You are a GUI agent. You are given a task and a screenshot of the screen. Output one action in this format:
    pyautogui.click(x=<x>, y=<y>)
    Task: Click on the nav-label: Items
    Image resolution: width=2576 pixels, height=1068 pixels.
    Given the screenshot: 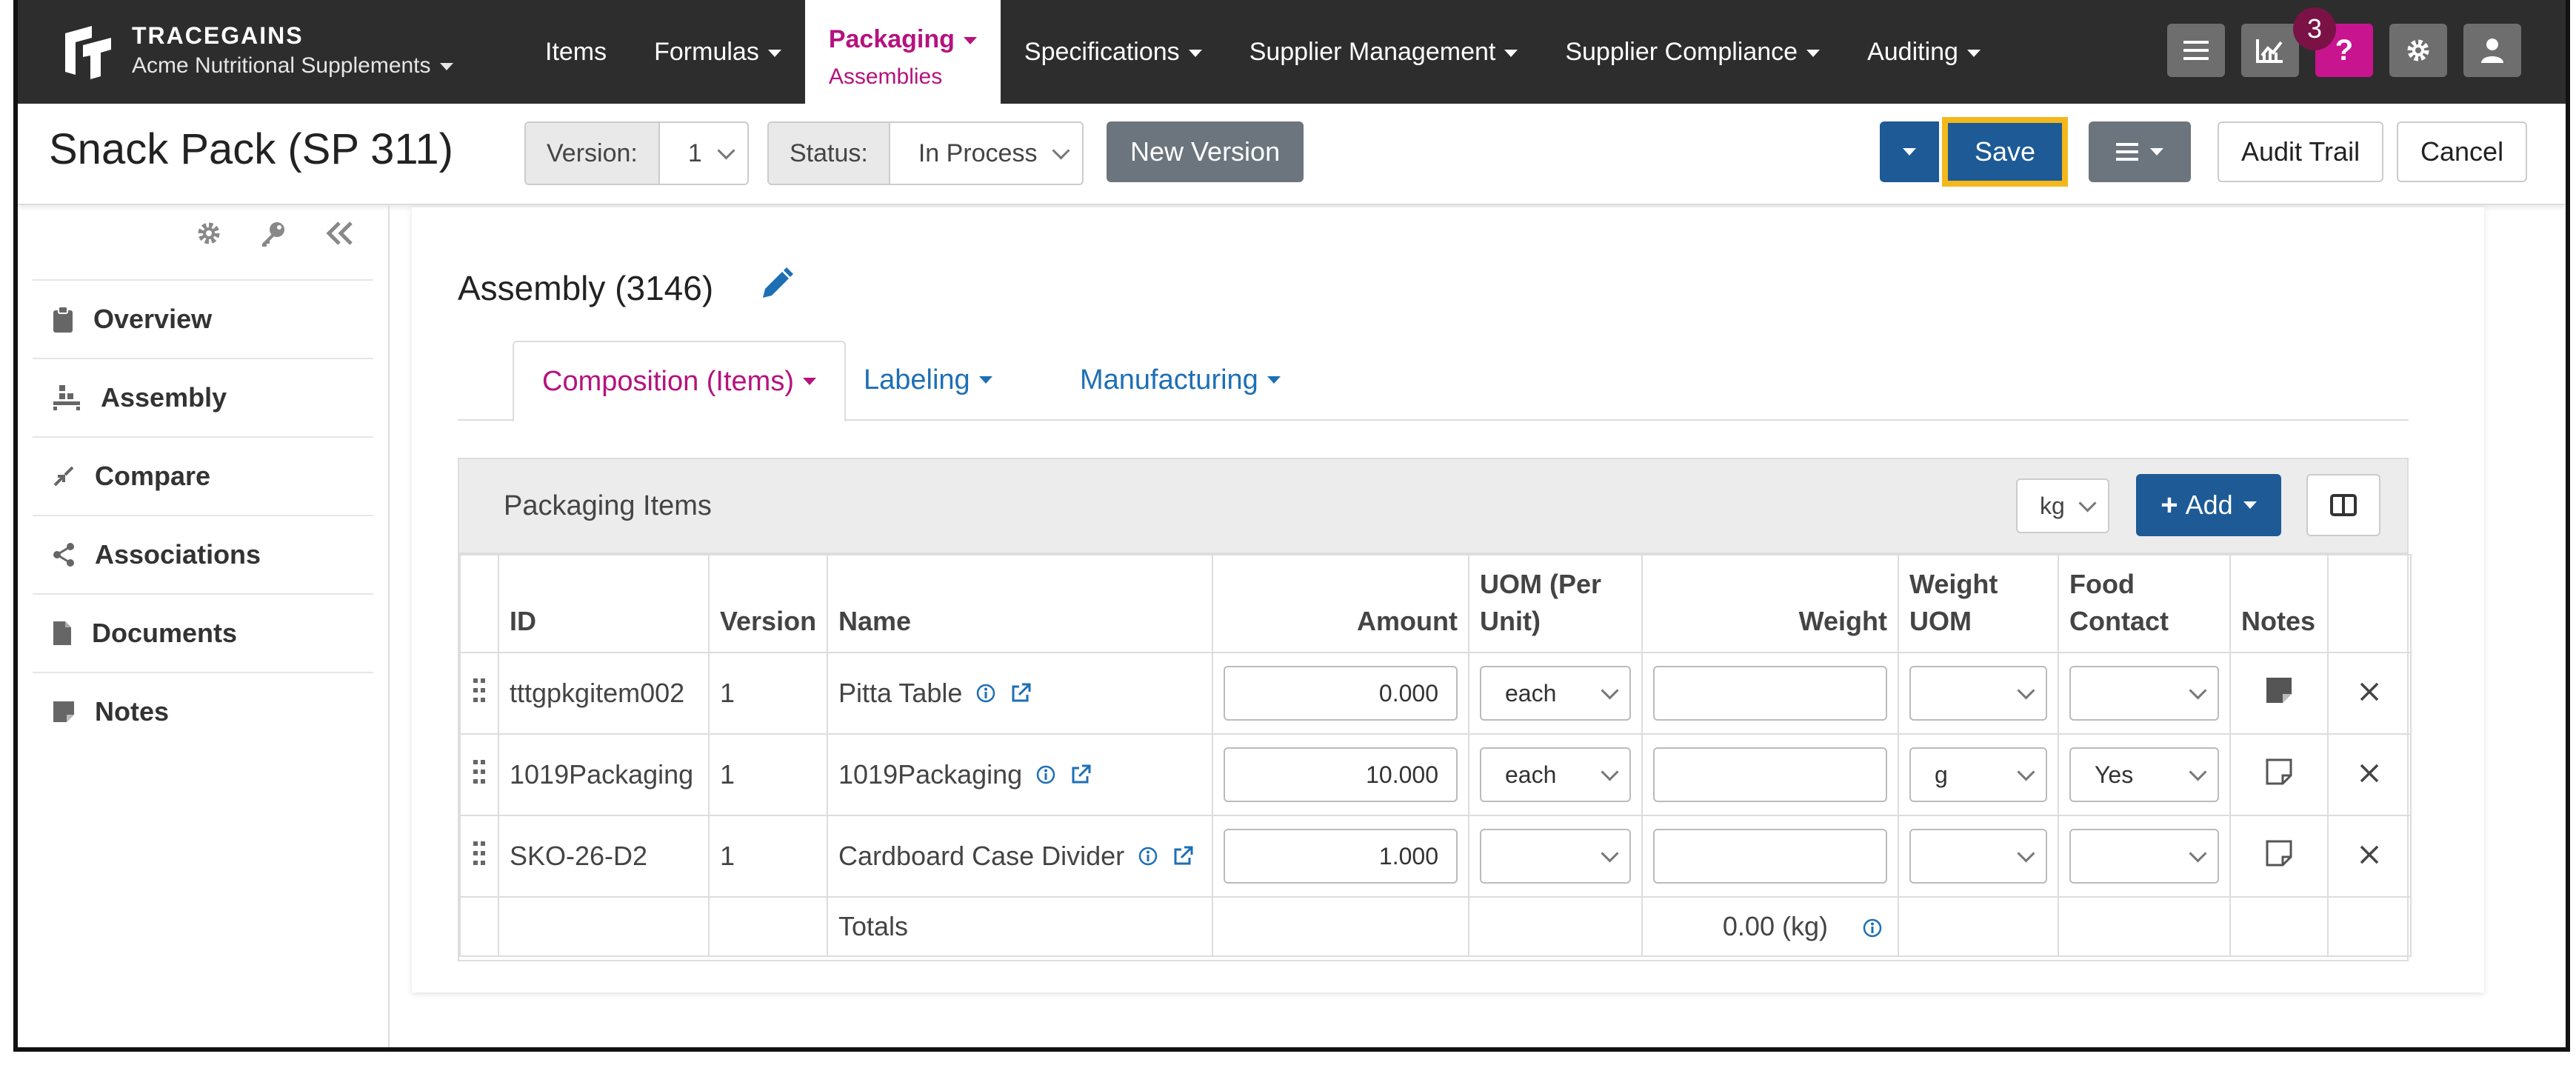 What is the action you would take?
    pyautogui.click(x=576, y=51)
    